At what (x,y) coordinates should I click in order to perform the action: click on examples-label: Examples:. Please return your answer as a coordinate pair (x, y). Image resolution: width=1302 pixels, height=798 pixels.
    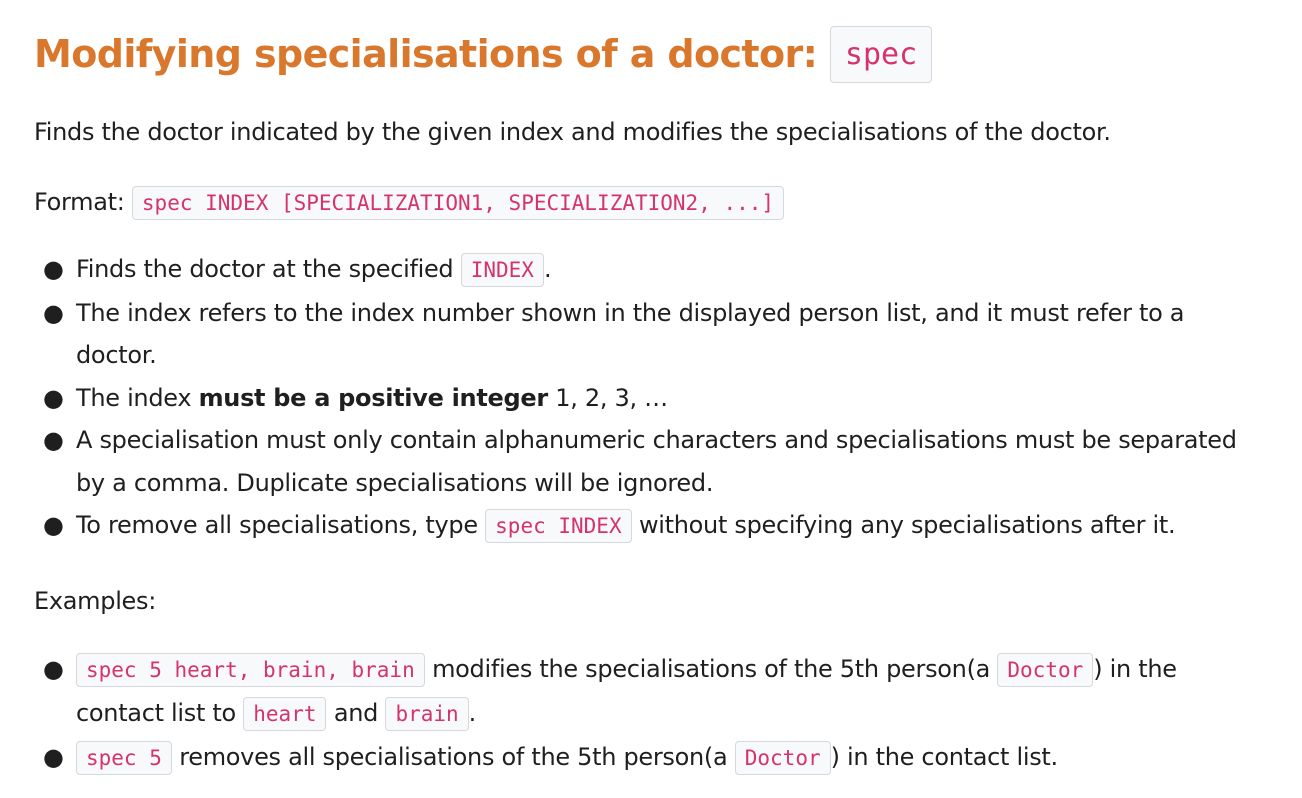
    Looking at the image, I should click on (95, 600).